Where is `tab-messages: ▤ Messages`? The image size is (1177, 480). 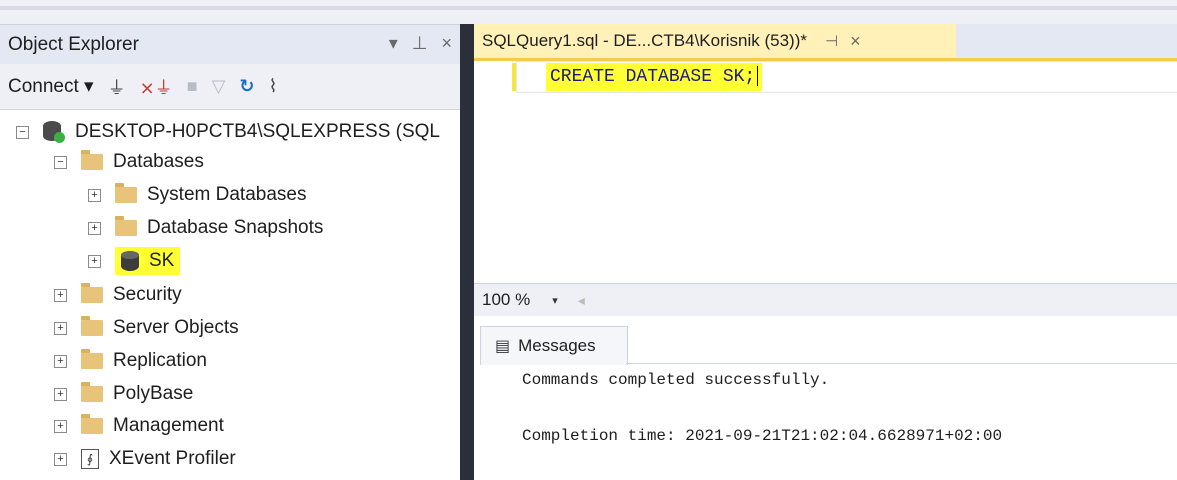 tab-messages: ▤ Messages is located at coordinates (554, 345).